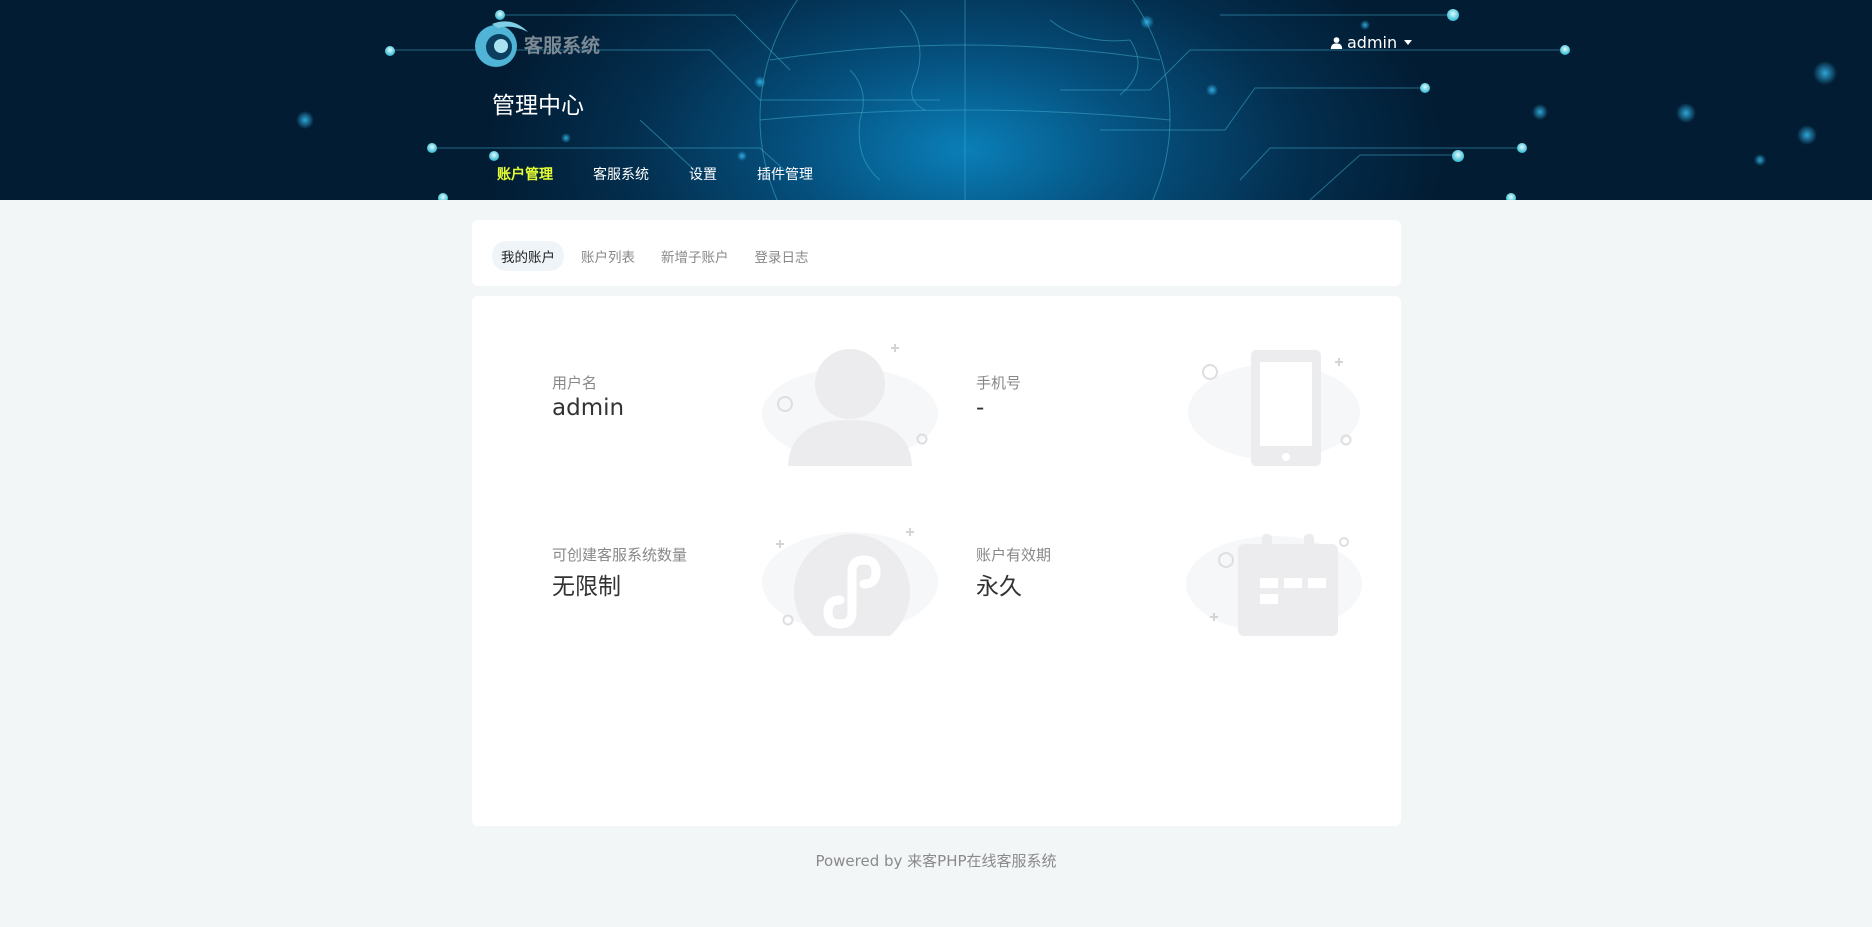 This screenshot has width=1872, height=927. Describe the element at coordinates (999, 383) in the screenshot. I see `phone-label: 手机号` at that location.